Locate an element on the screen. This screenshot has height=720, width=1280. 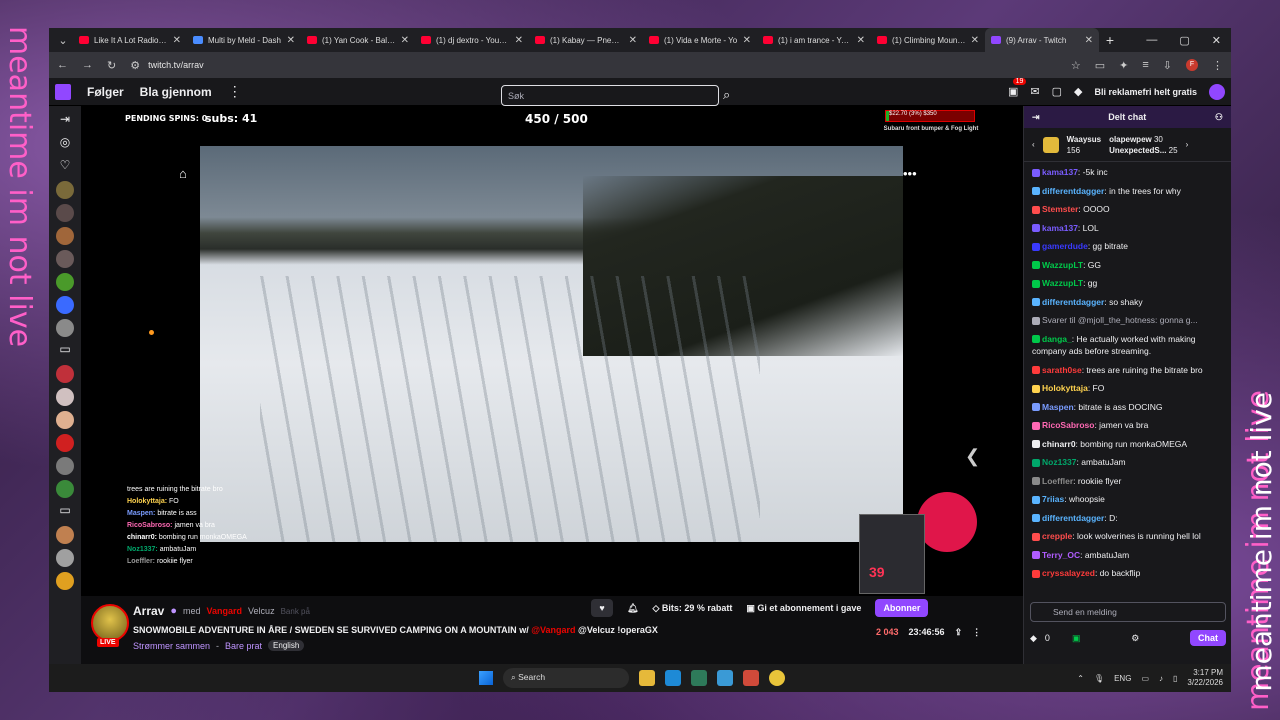
share-icon: ⇪ is located at coordinates (959, 632).